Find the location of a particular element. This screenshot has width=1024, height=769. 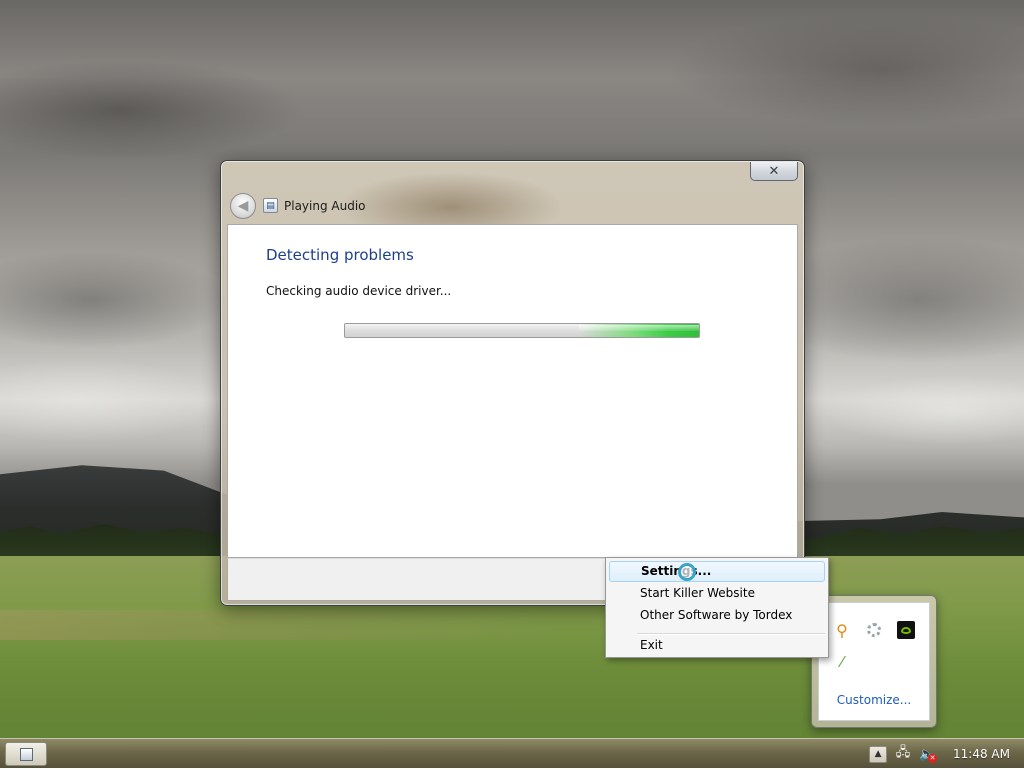

menu-item-other-software: Other Software by Tordex is located at coordinates (717, 615).